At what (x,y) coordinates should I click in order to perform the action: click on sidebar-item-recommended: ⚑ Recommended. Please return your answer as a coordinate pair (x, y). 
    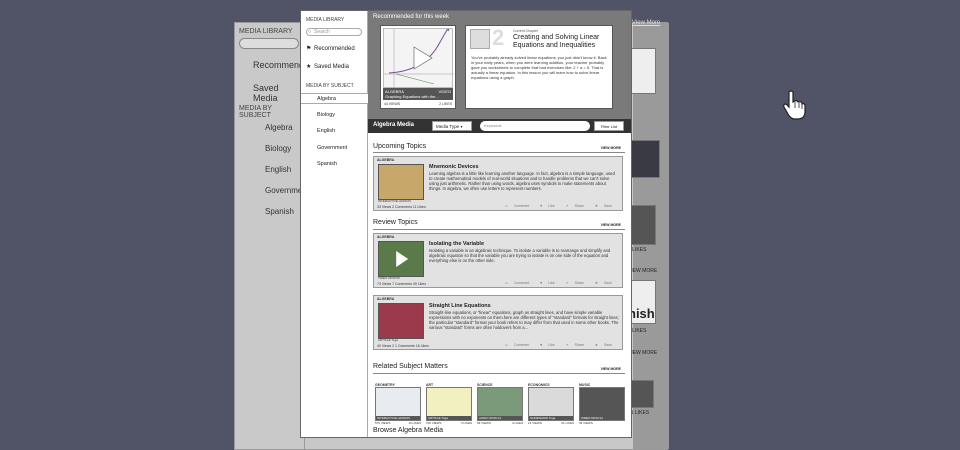
    Looking at the image, I should click on (330, 48).